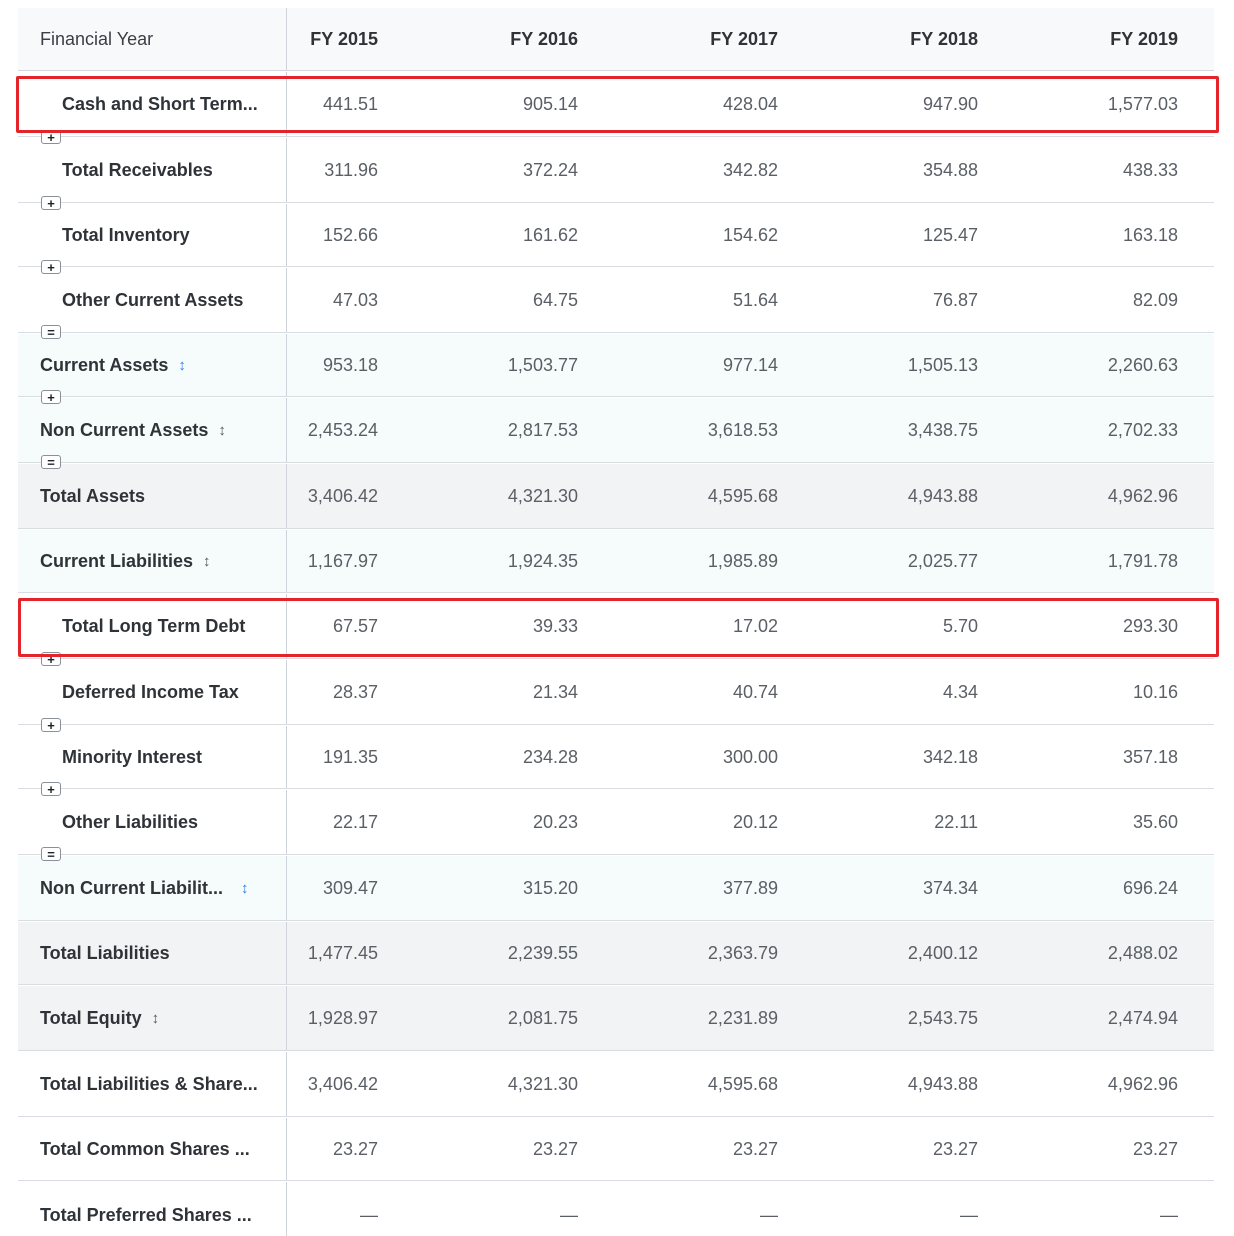  Describe the element at coordinates (350, 364) in the screenshot. I see `row-value: 953.18` at that location.